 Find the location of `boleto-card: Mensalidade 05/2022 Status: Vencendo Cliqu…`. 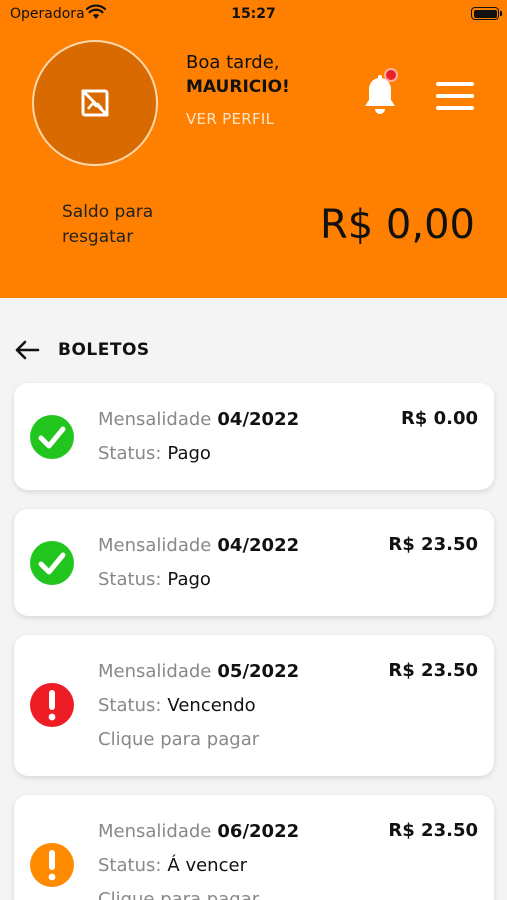

boleto-card: Mensalidade 05/2022 Status: Vencendo Cliqu… is located at coordinates (254, 705).